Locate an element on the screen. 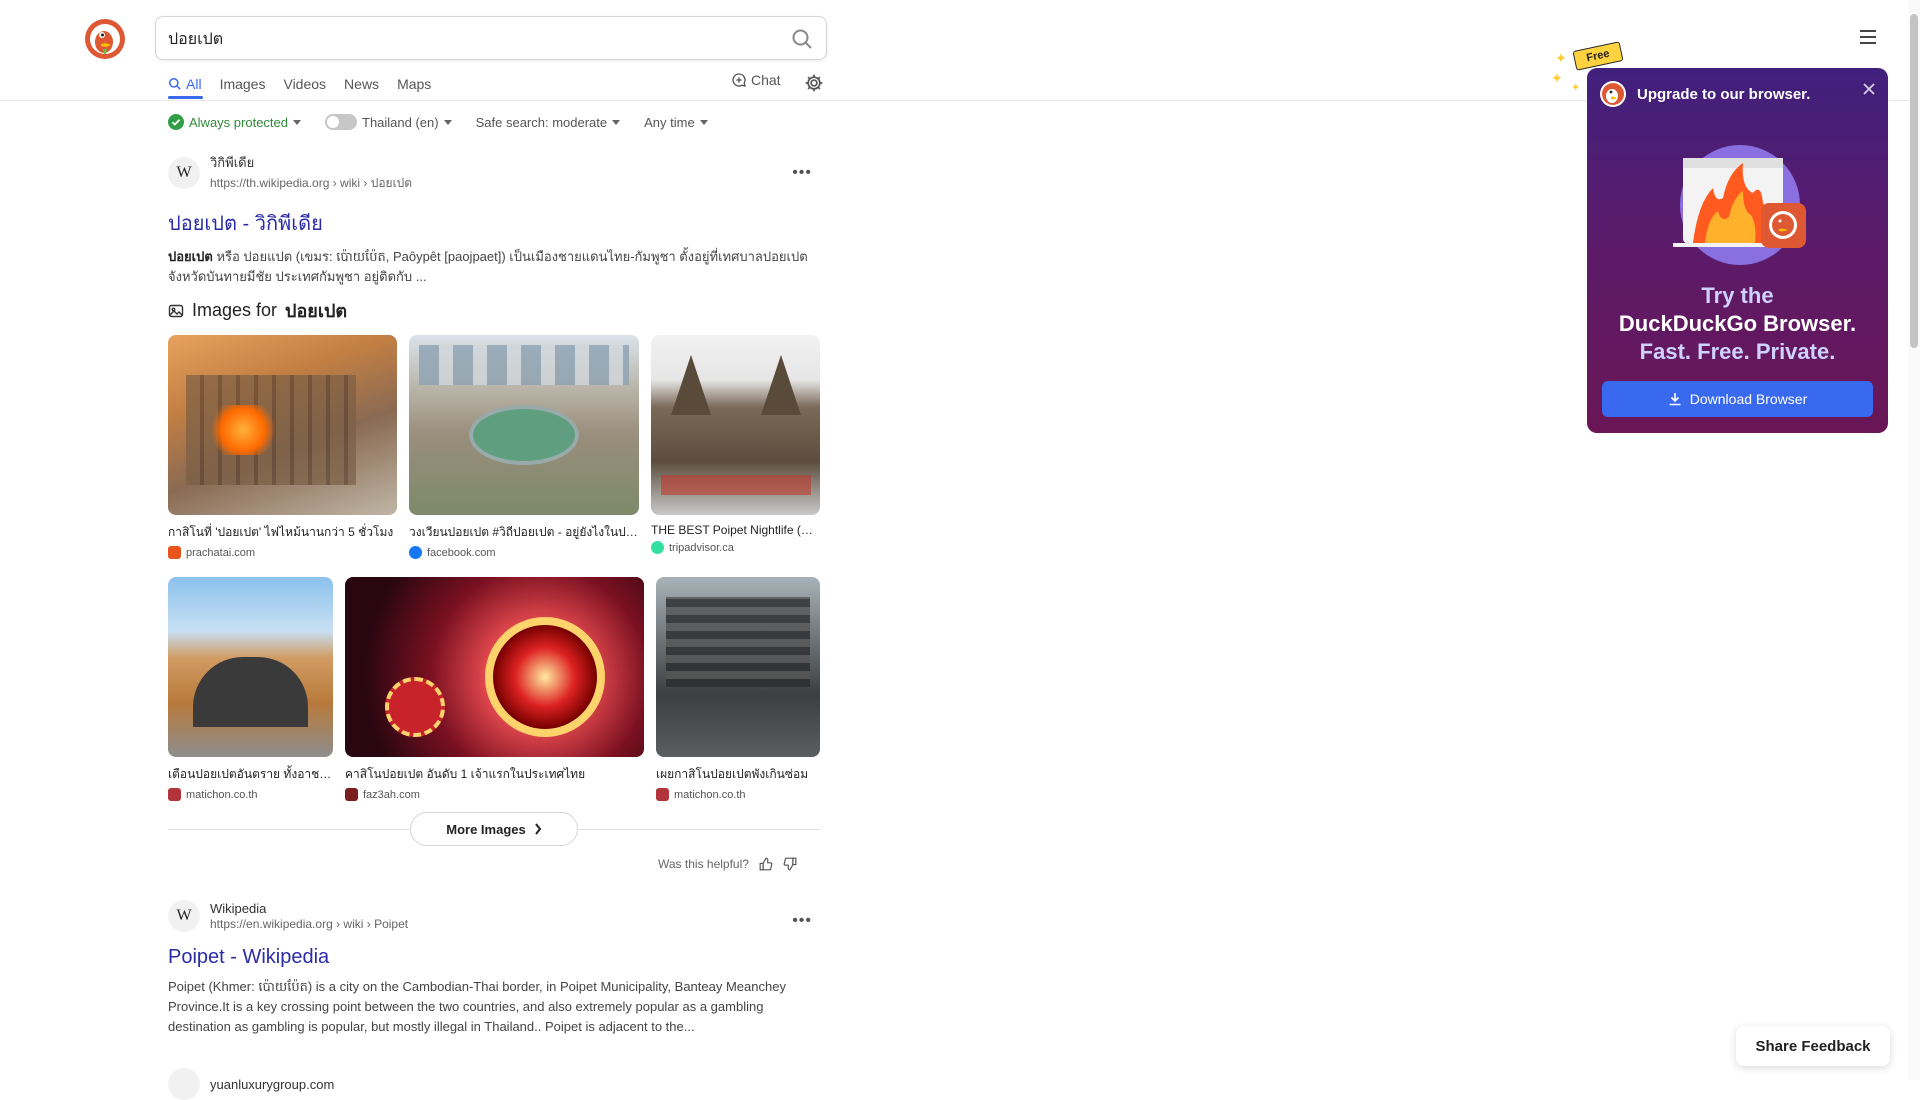 This screenshot has height=1100, width=1920. more-images-label: More Images is located at coordinates (486, 829).